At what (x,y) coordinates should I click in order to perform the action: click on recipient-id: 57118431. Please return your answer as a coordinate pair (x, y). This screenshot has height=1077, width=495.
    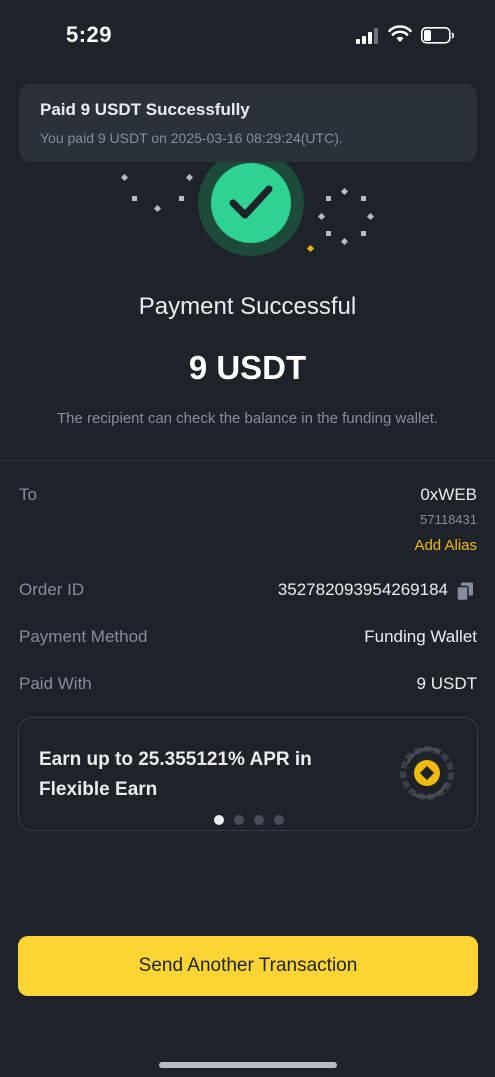
    Looking at the image, I should click on (448, 519).